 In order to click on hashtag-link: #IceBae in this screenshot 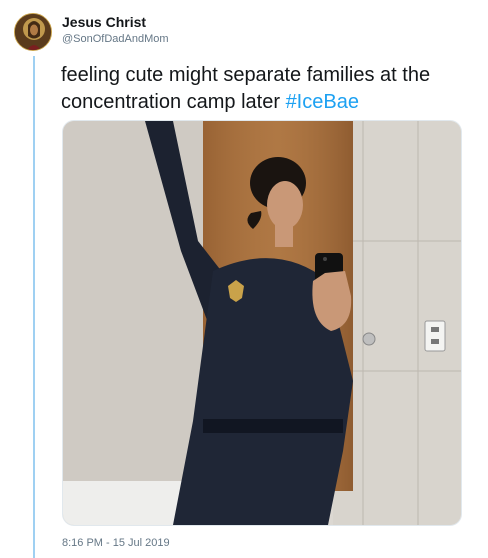, I will do `click(322, 102)`.